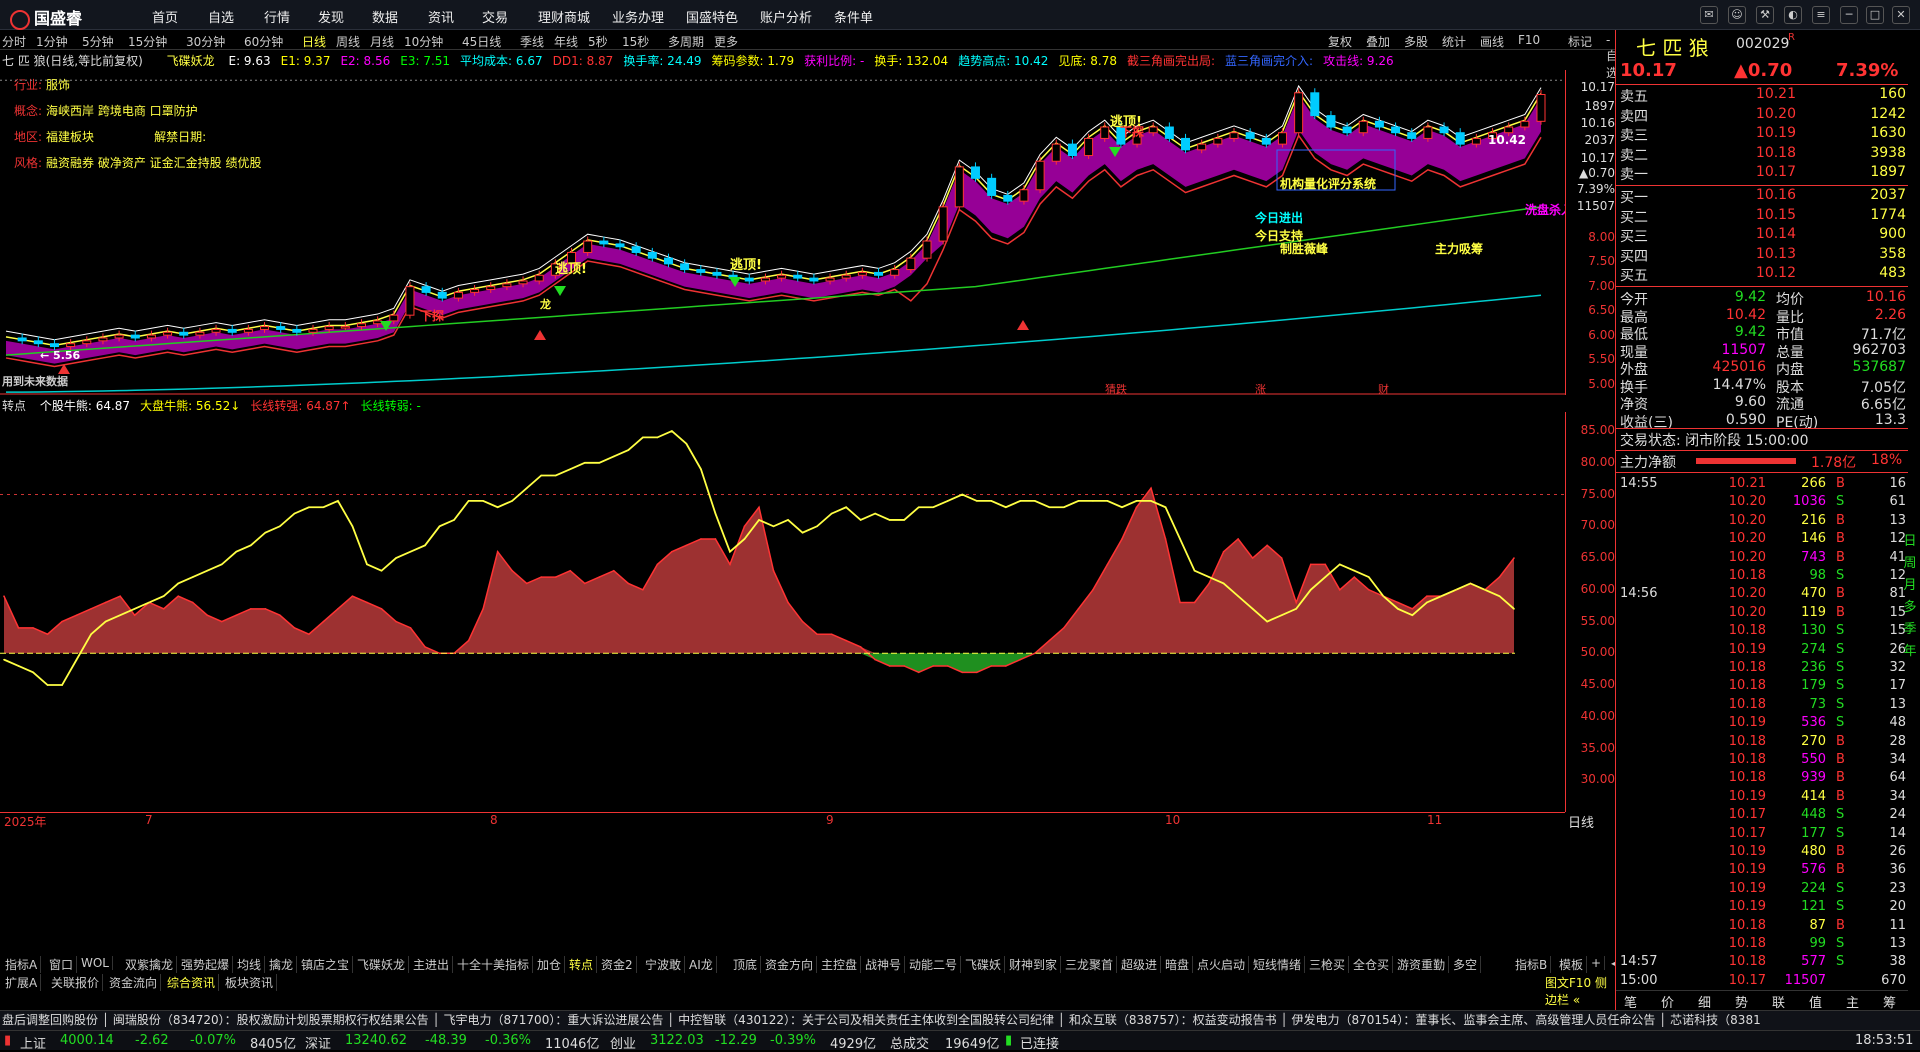 The height and width of the screenshot is (1052, 1920). I want to click on indicator-tab: WOL, so click(95, 963).